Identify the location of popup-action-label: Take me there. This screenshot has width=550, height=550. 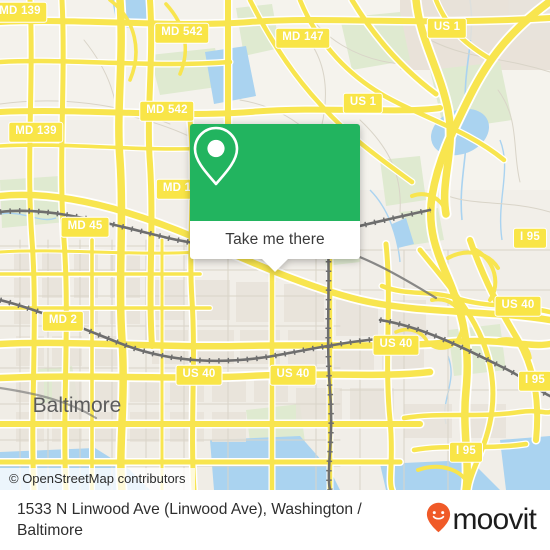
(275, 239).